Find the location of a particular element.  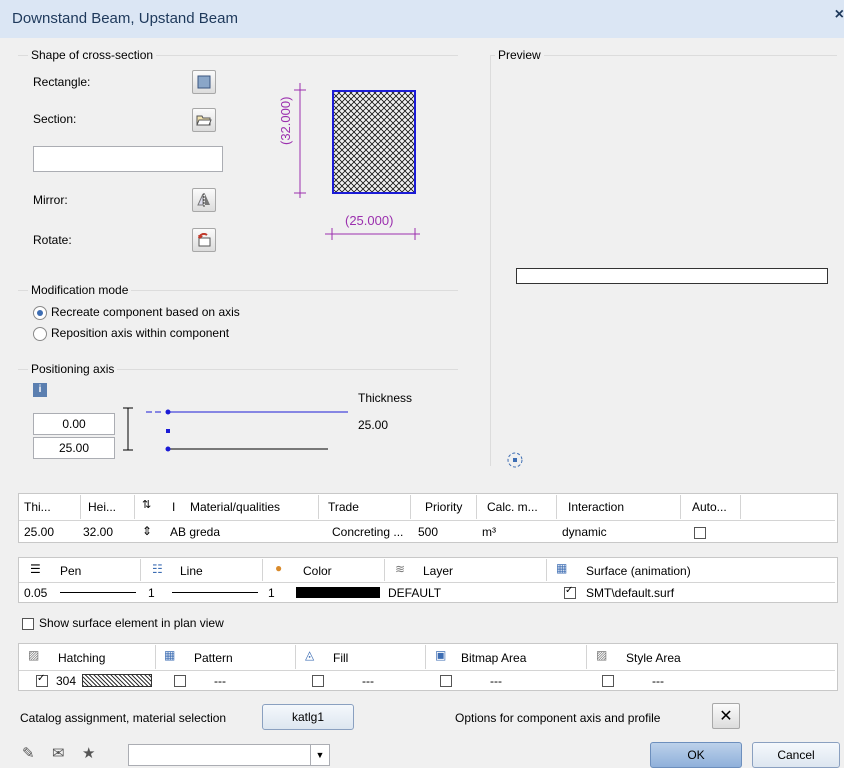

pen-line is located at coordinates (98, 592).